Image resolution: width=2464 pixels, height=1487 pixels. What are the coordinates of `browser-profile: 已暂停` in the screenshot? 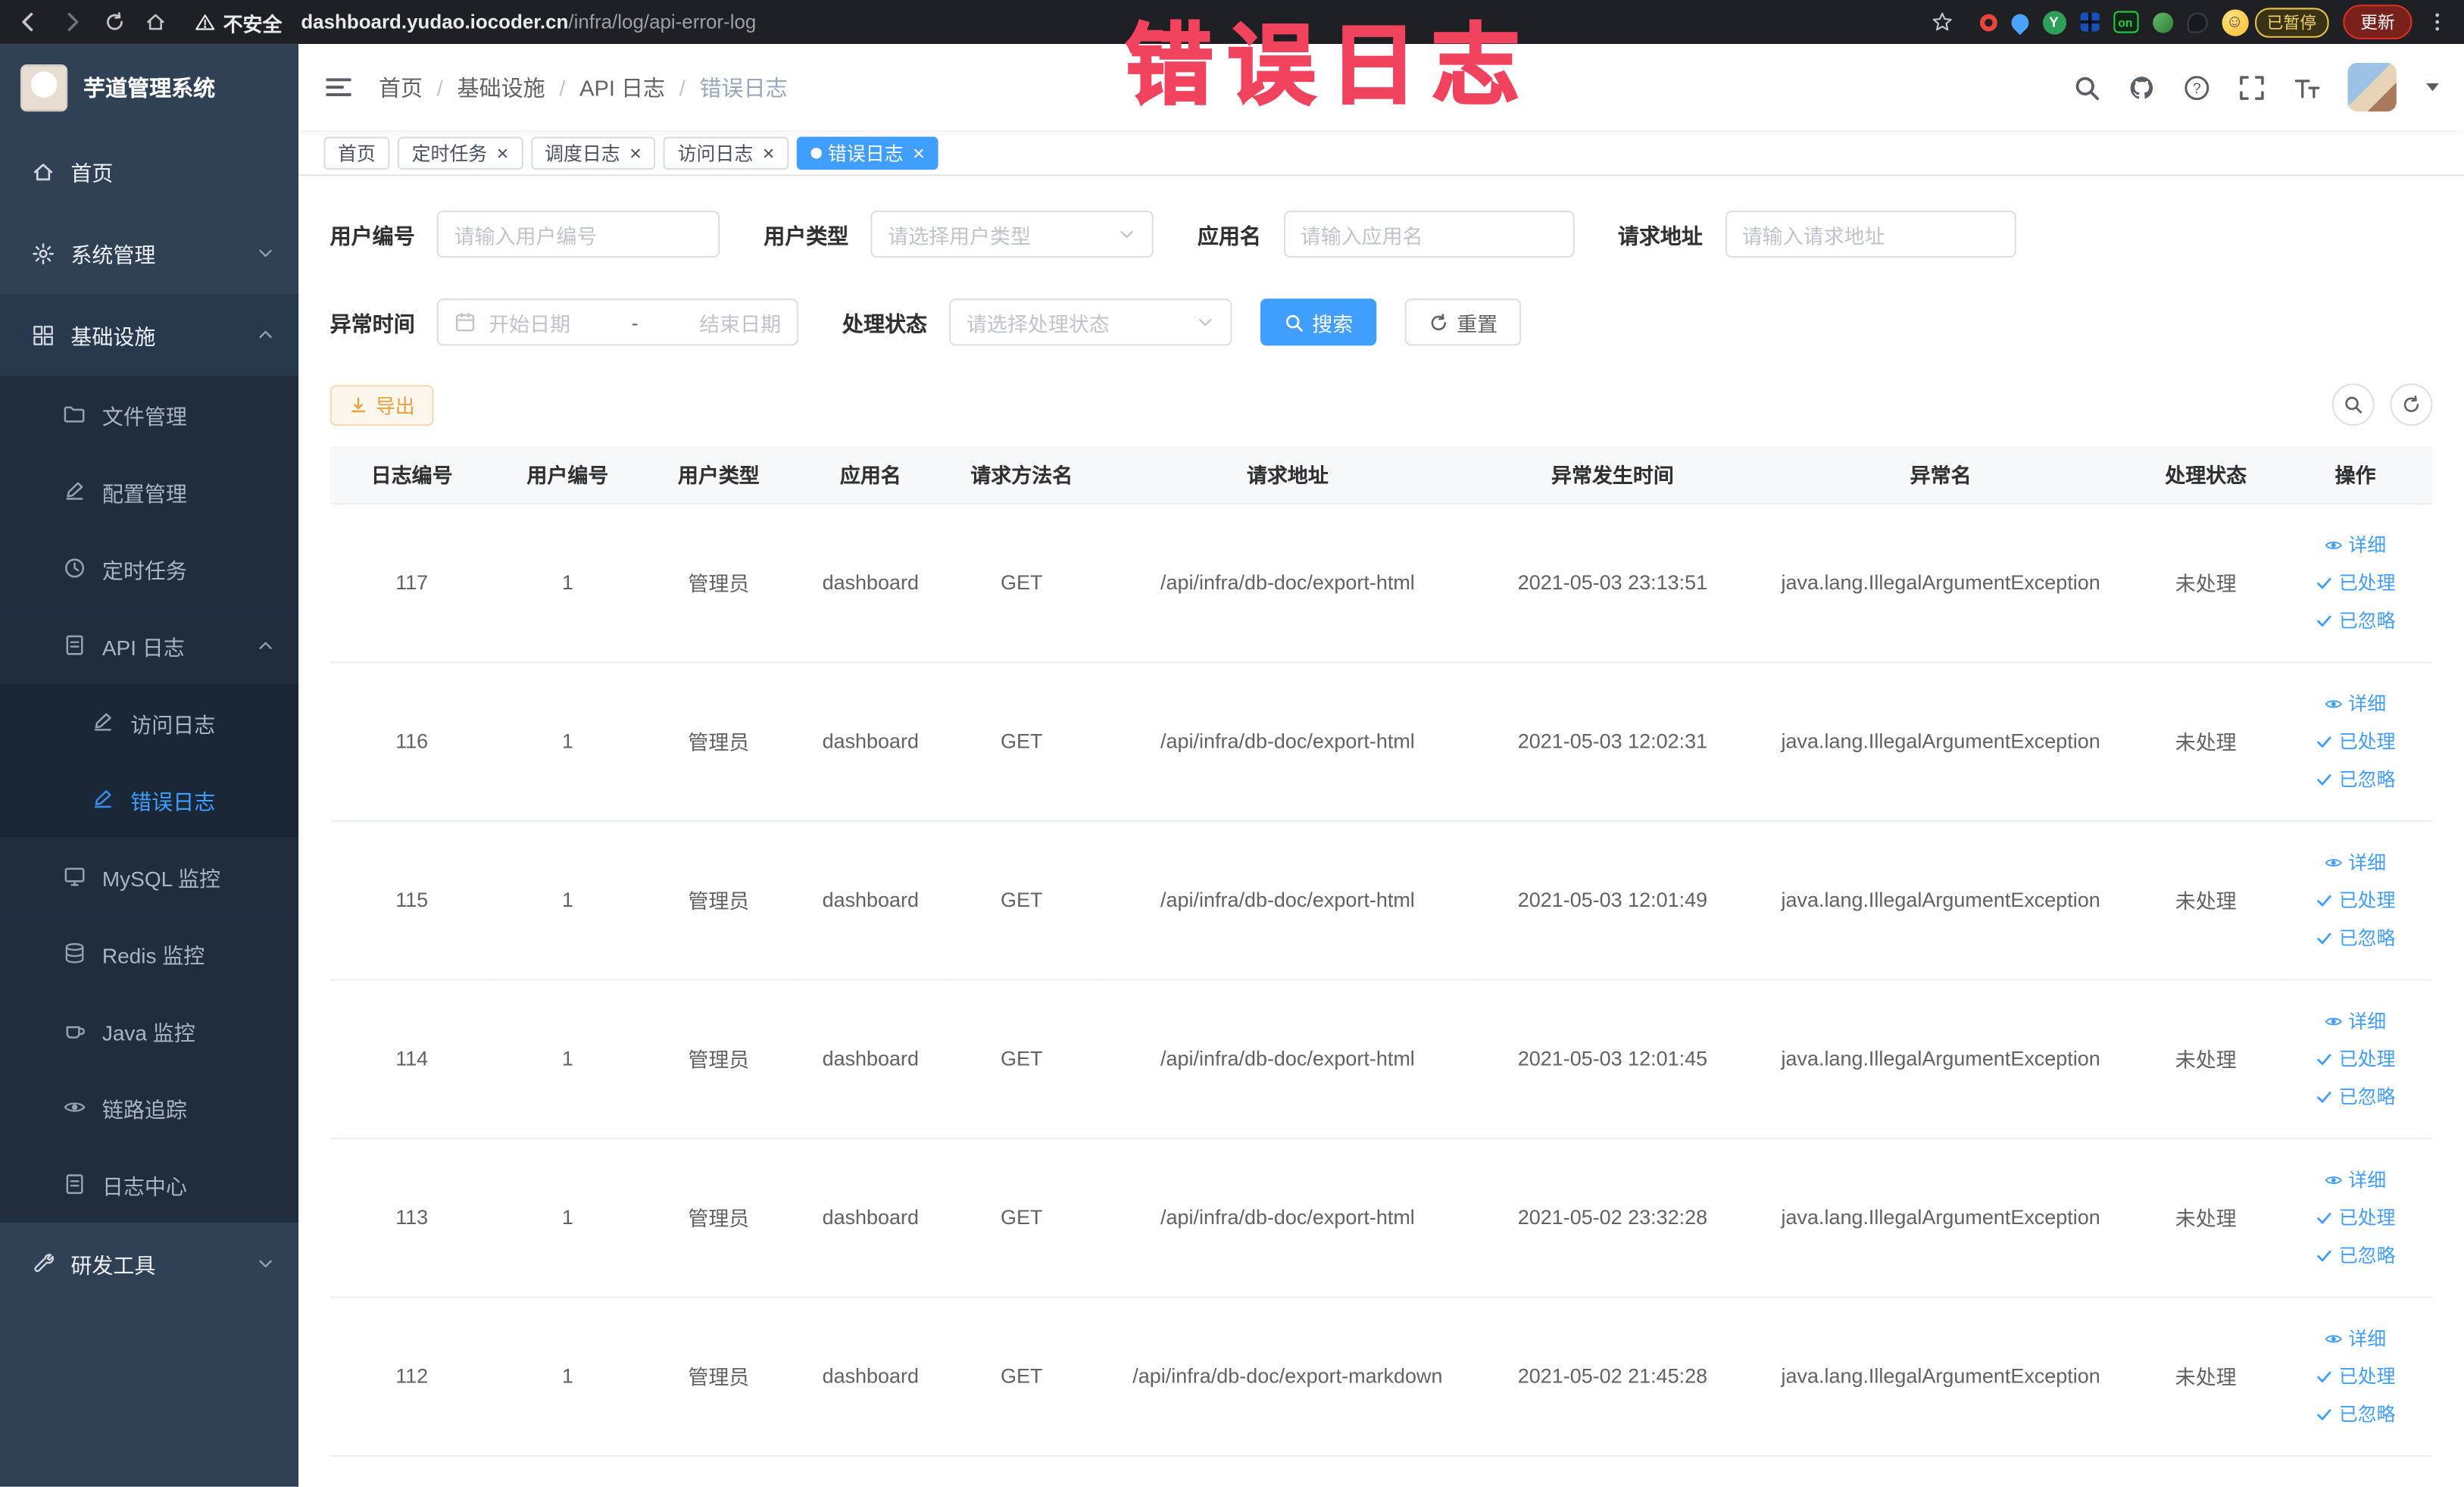 It's located at (2275, 22).